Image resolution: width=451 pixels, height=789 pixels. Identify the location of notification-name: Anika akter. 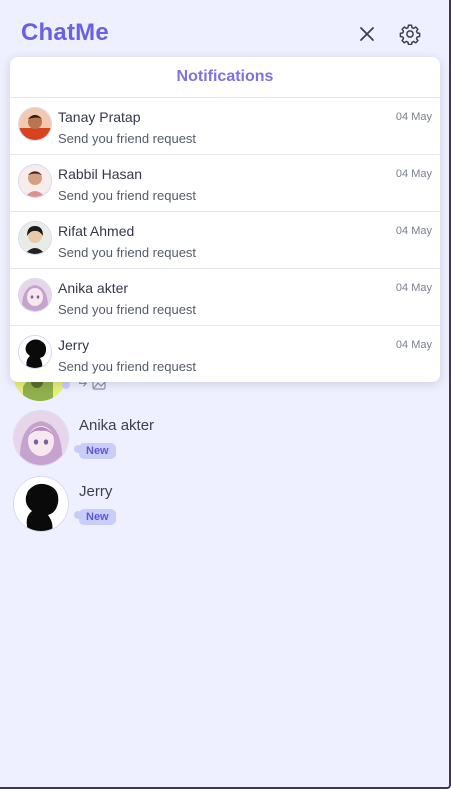
(93, 288).